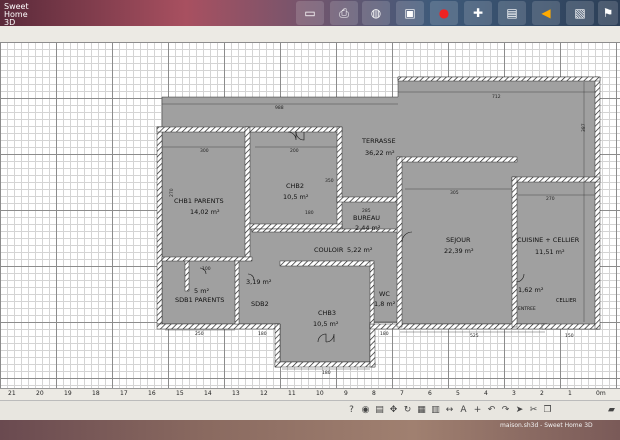 The height and width of the screenshot is (440, 620). Describe the element at coordinates (474, 336) in the screenshot. I see `dim-525: 525` at that location.